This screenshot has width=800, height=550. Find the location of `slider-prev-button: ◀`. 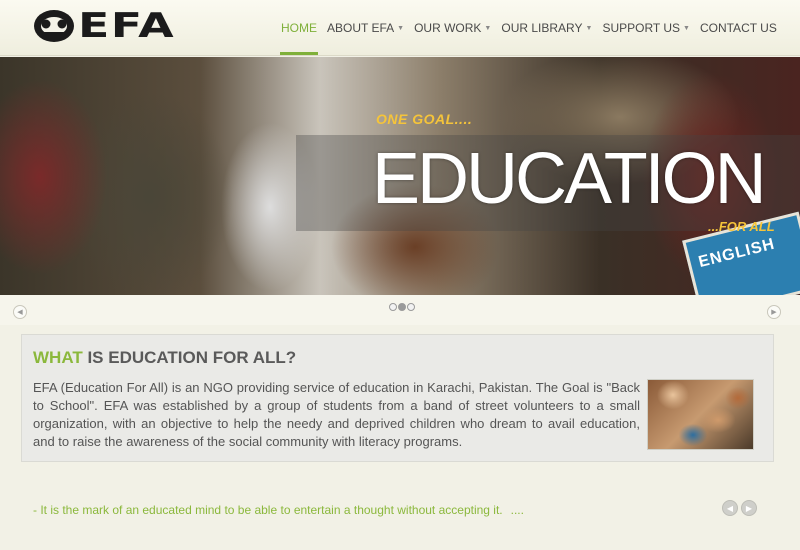

slider-prev-button: ◀ is located at coordinates (20, 312).